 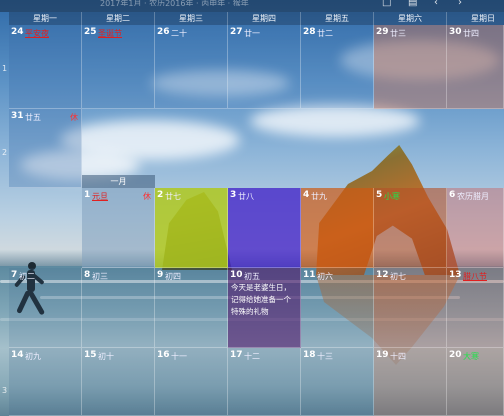 What do you see at coordinates (118, 67) in the screenshot?
I see `calendar-day-cell: 25 圣诞节` at bounding box center [118, 67].